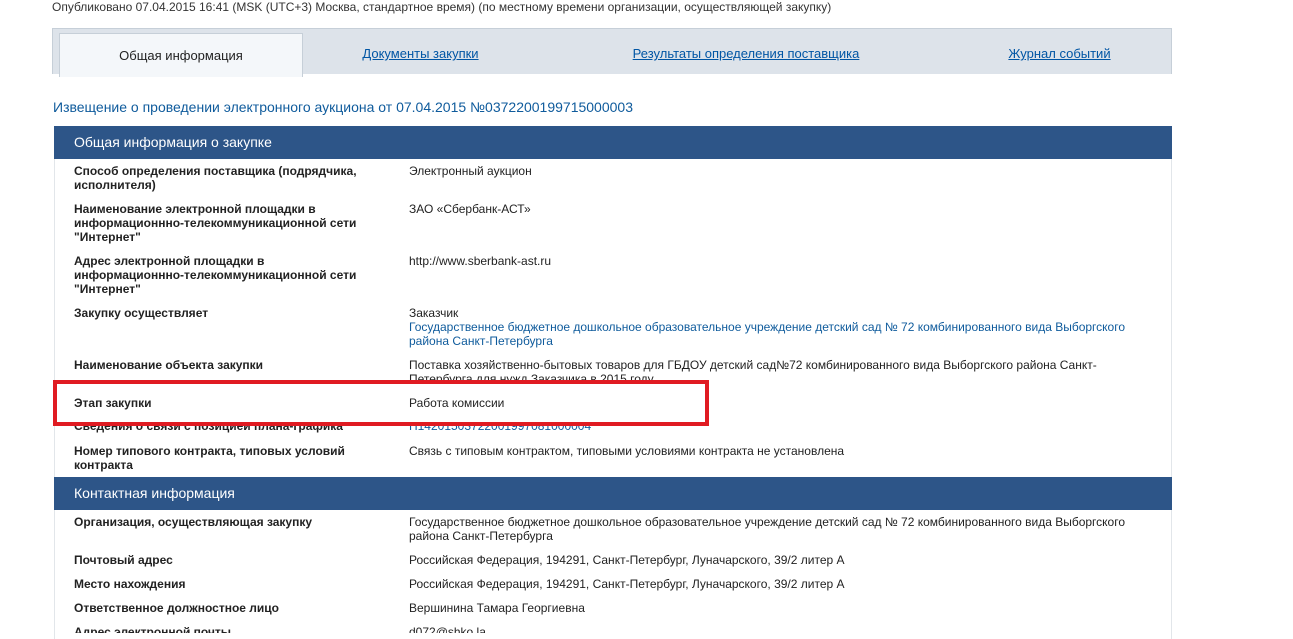 The image size is (1293, 639). Describe the element at coordinates (457, 403) in the screenshot. I see `row-value: Работа комиссии` at that location.